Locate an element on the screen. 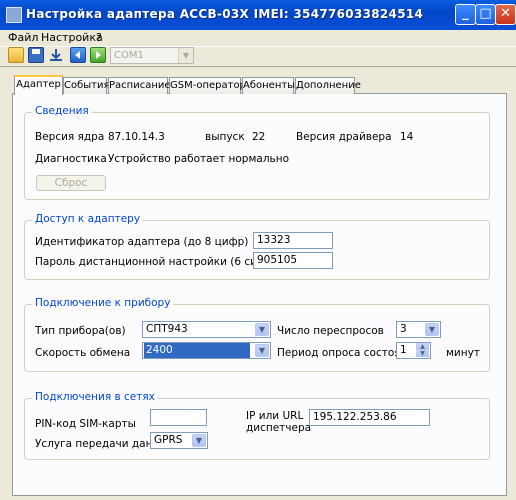 The image size is (516, 500). save-disk-icon is located at coordinates (36, 55).